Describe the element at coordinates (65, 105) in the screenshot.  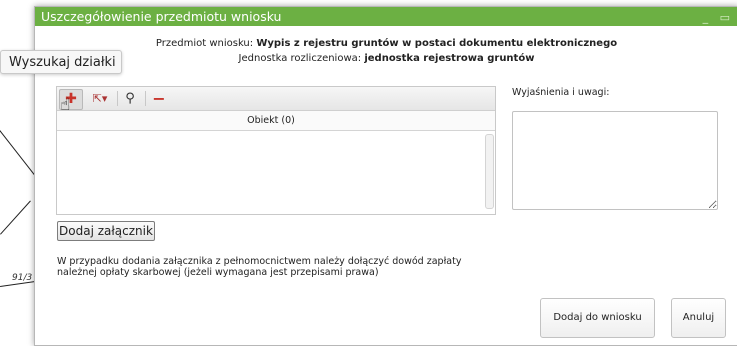
I see `hand-cursor-icon: ☝` at that location.